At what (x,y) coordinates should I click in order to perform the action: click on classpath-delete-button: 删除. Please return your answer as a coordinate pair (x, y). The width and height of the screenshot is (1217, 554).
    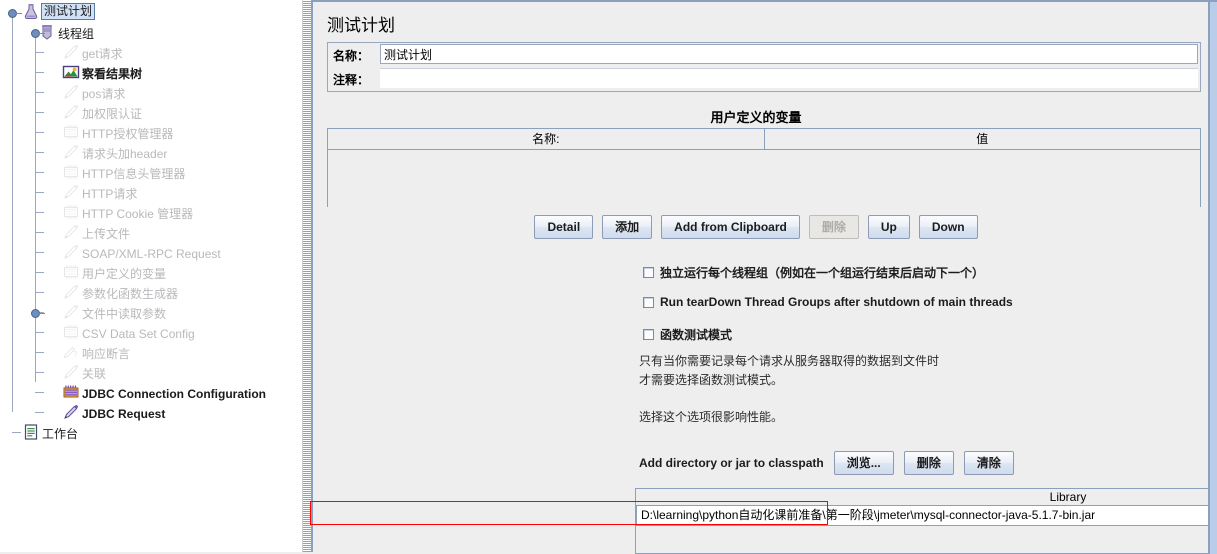
    Looking at the image, I should click on (928, 463).